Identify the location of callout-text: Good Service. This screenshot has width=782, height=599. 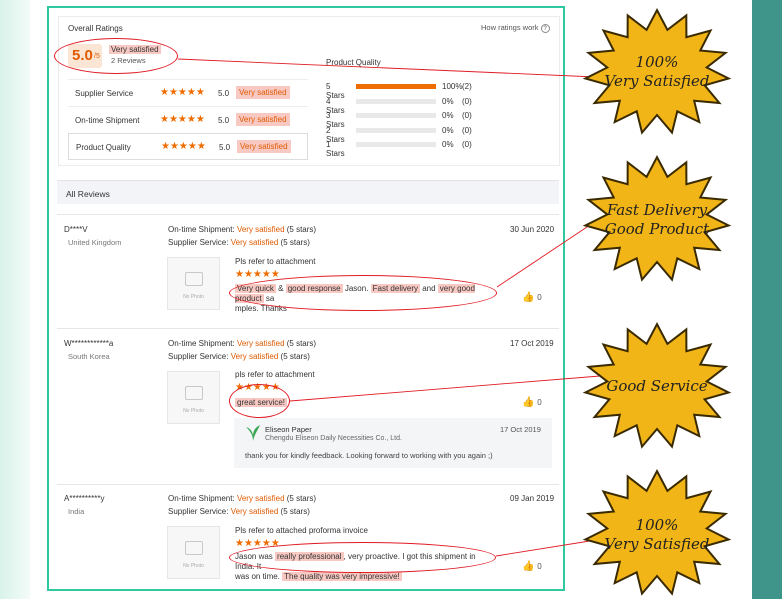
(657, 386).